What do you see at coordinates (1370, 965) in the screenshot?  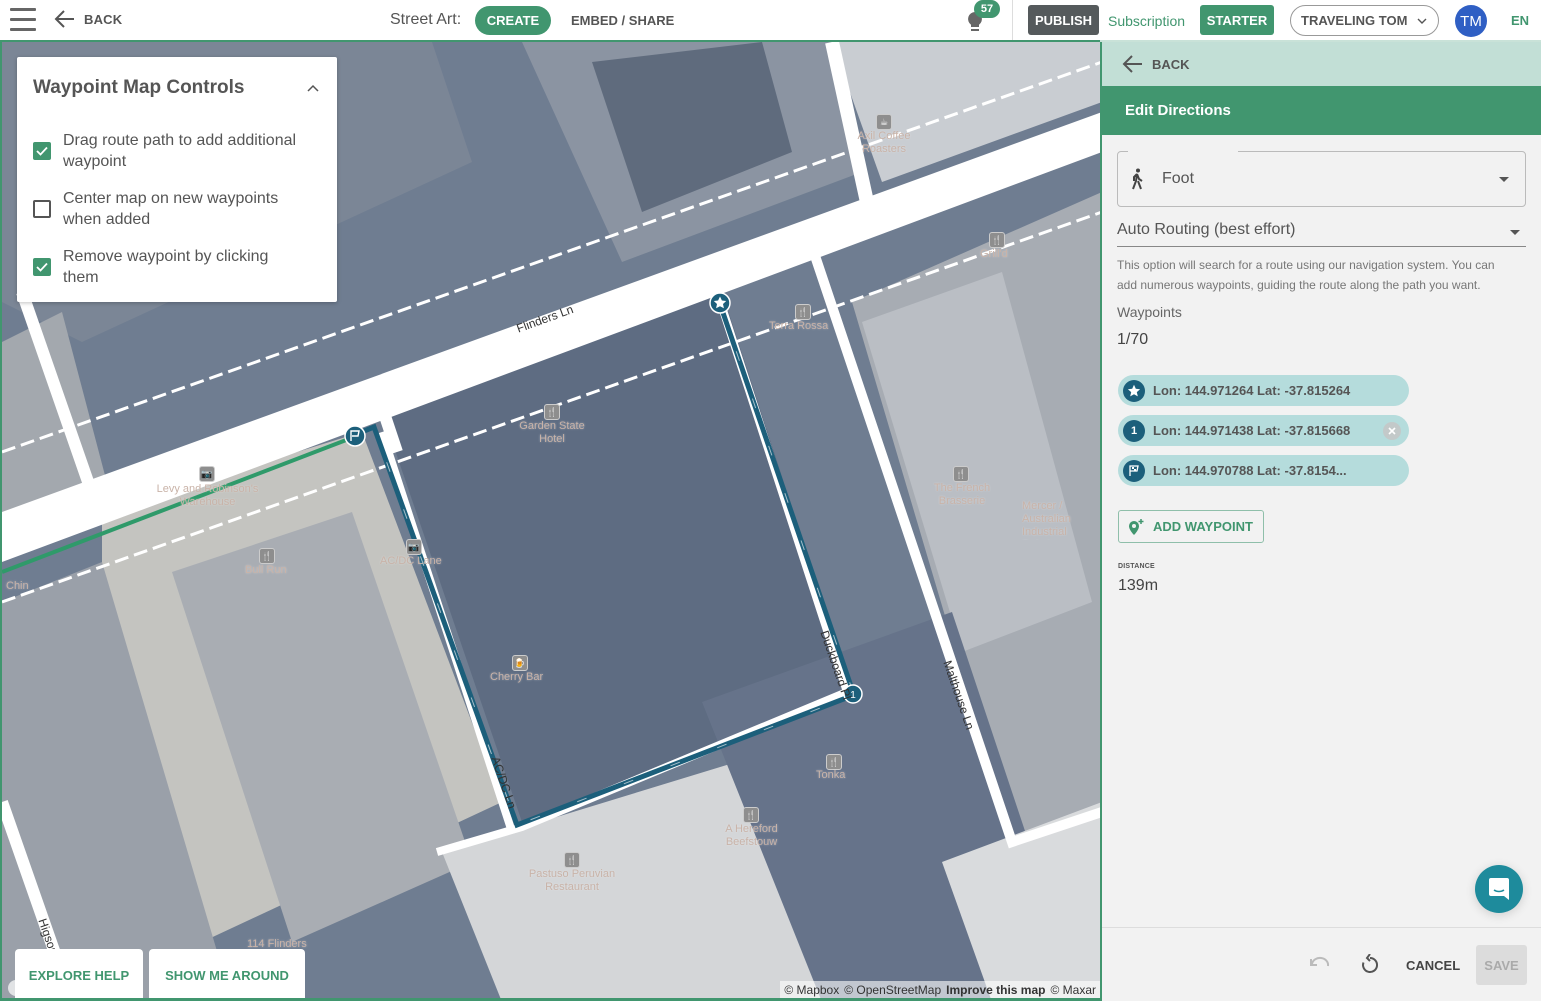 I see `reset-icon` at bounding box center [1370, 965].